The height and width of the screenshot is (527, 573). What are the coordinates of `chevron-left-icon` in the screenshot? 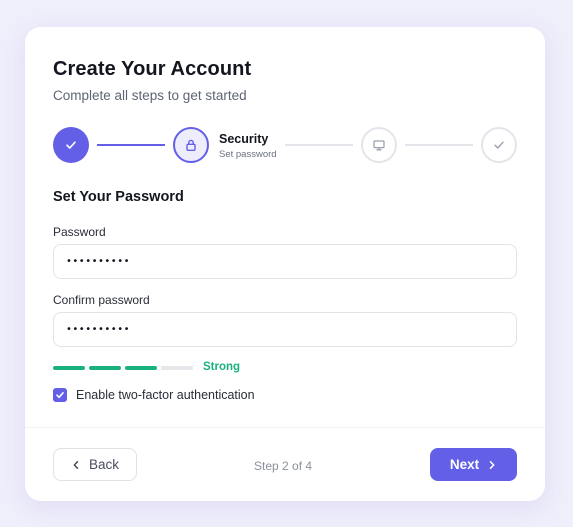 It's located at (76, 465).